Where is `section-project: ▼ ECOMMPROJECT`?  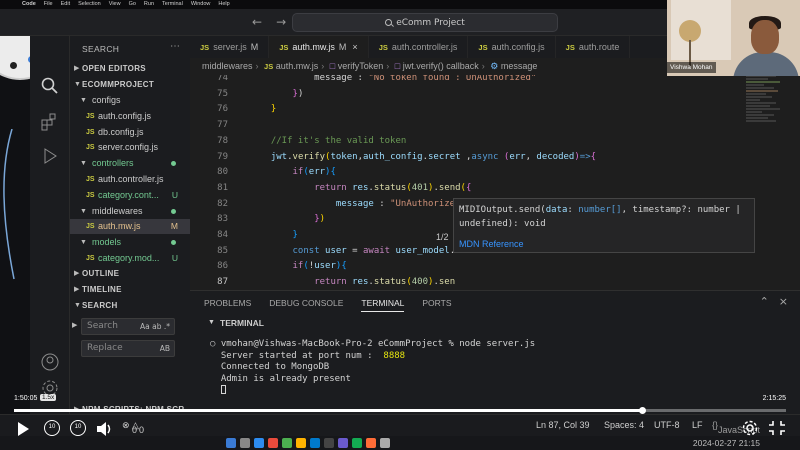
section-project: ▼ ECOMMPROJECT is located at coordinates (130, 84).